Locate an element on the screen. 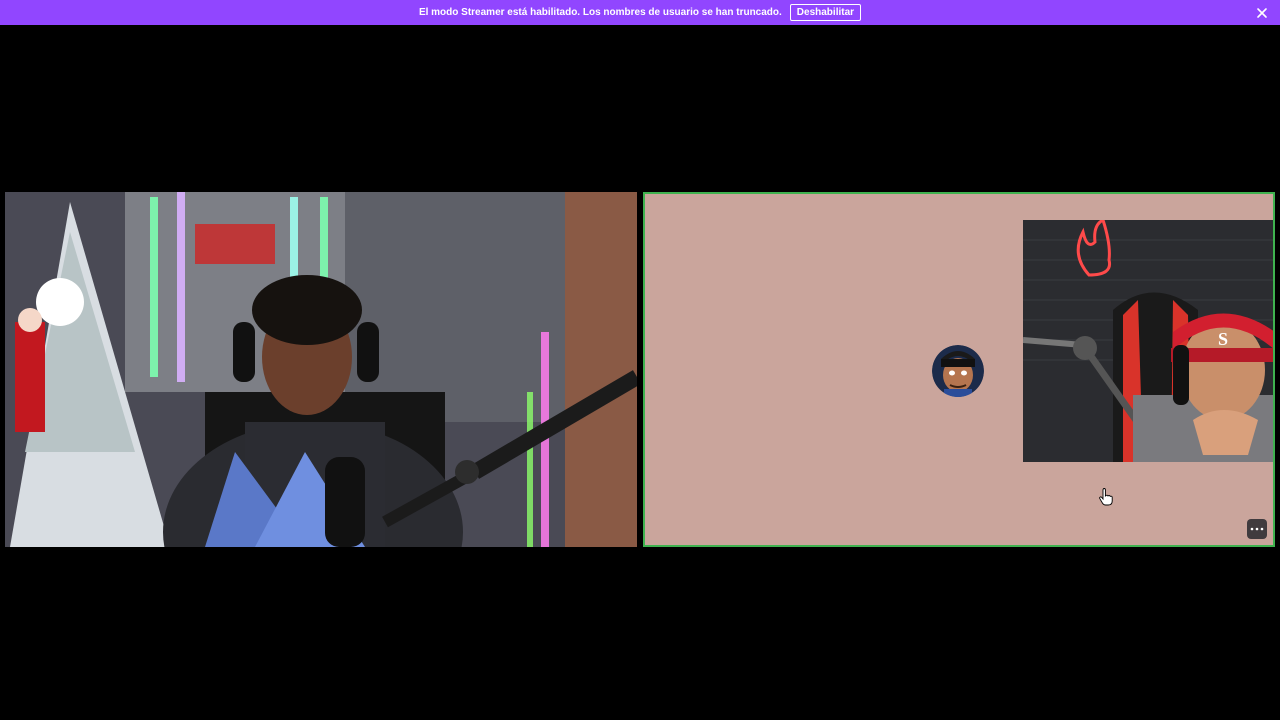  more-options-button is located at coordinates (1257, 529).